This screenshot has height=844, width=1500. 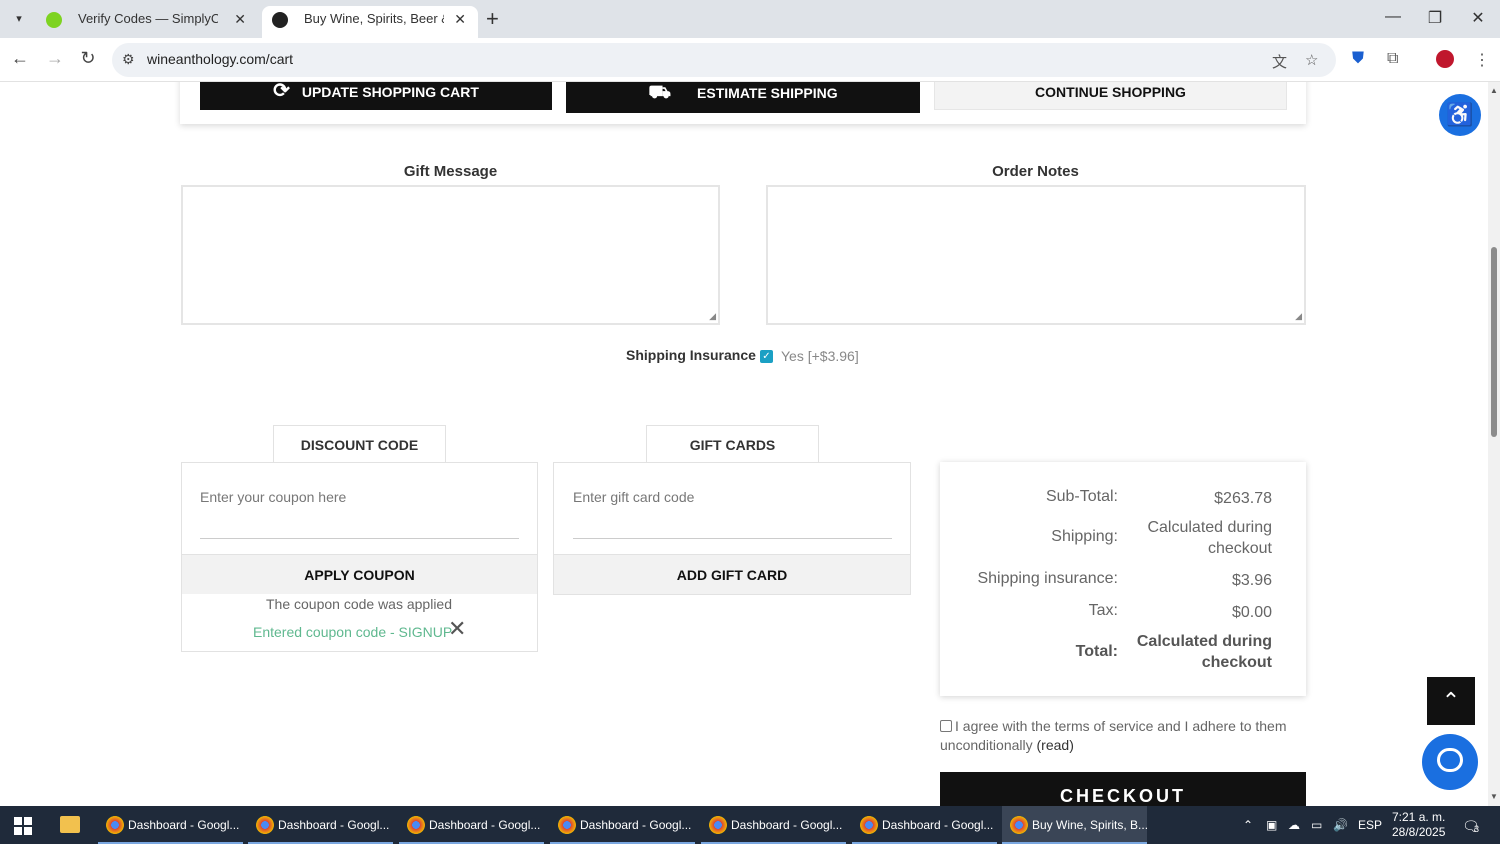 I want to click on continue-shopping-label: CONTINUE SHOPPING, so click(x=1110, y=92).